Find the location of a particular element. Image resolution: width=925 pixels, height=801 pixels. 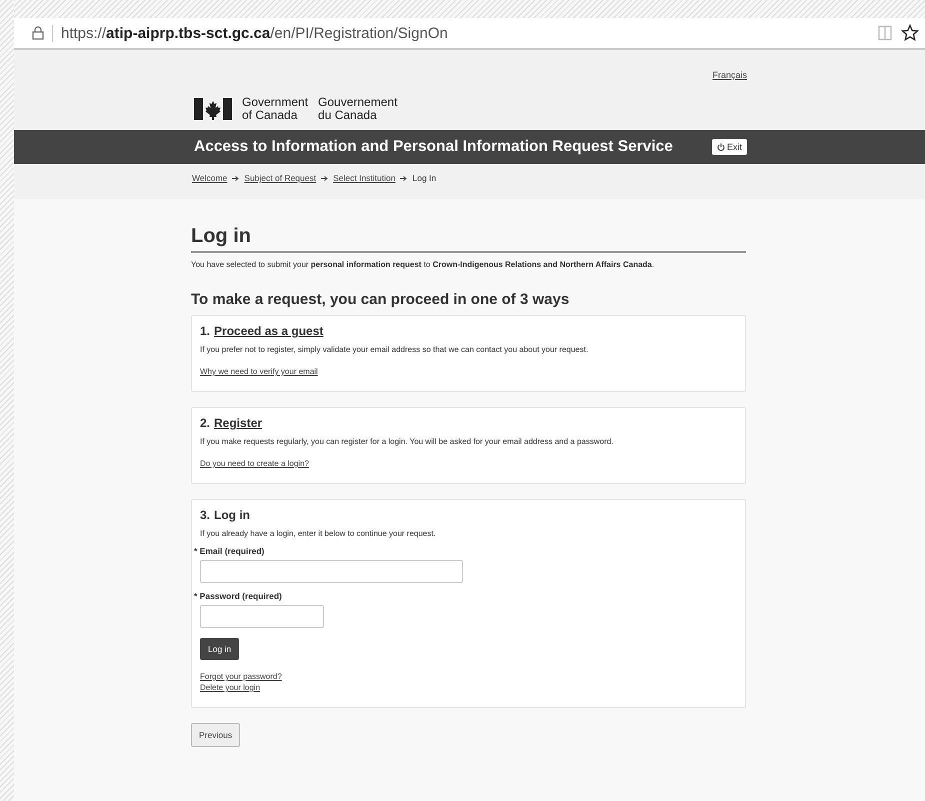

password-field is located at coordinates (262, 616).